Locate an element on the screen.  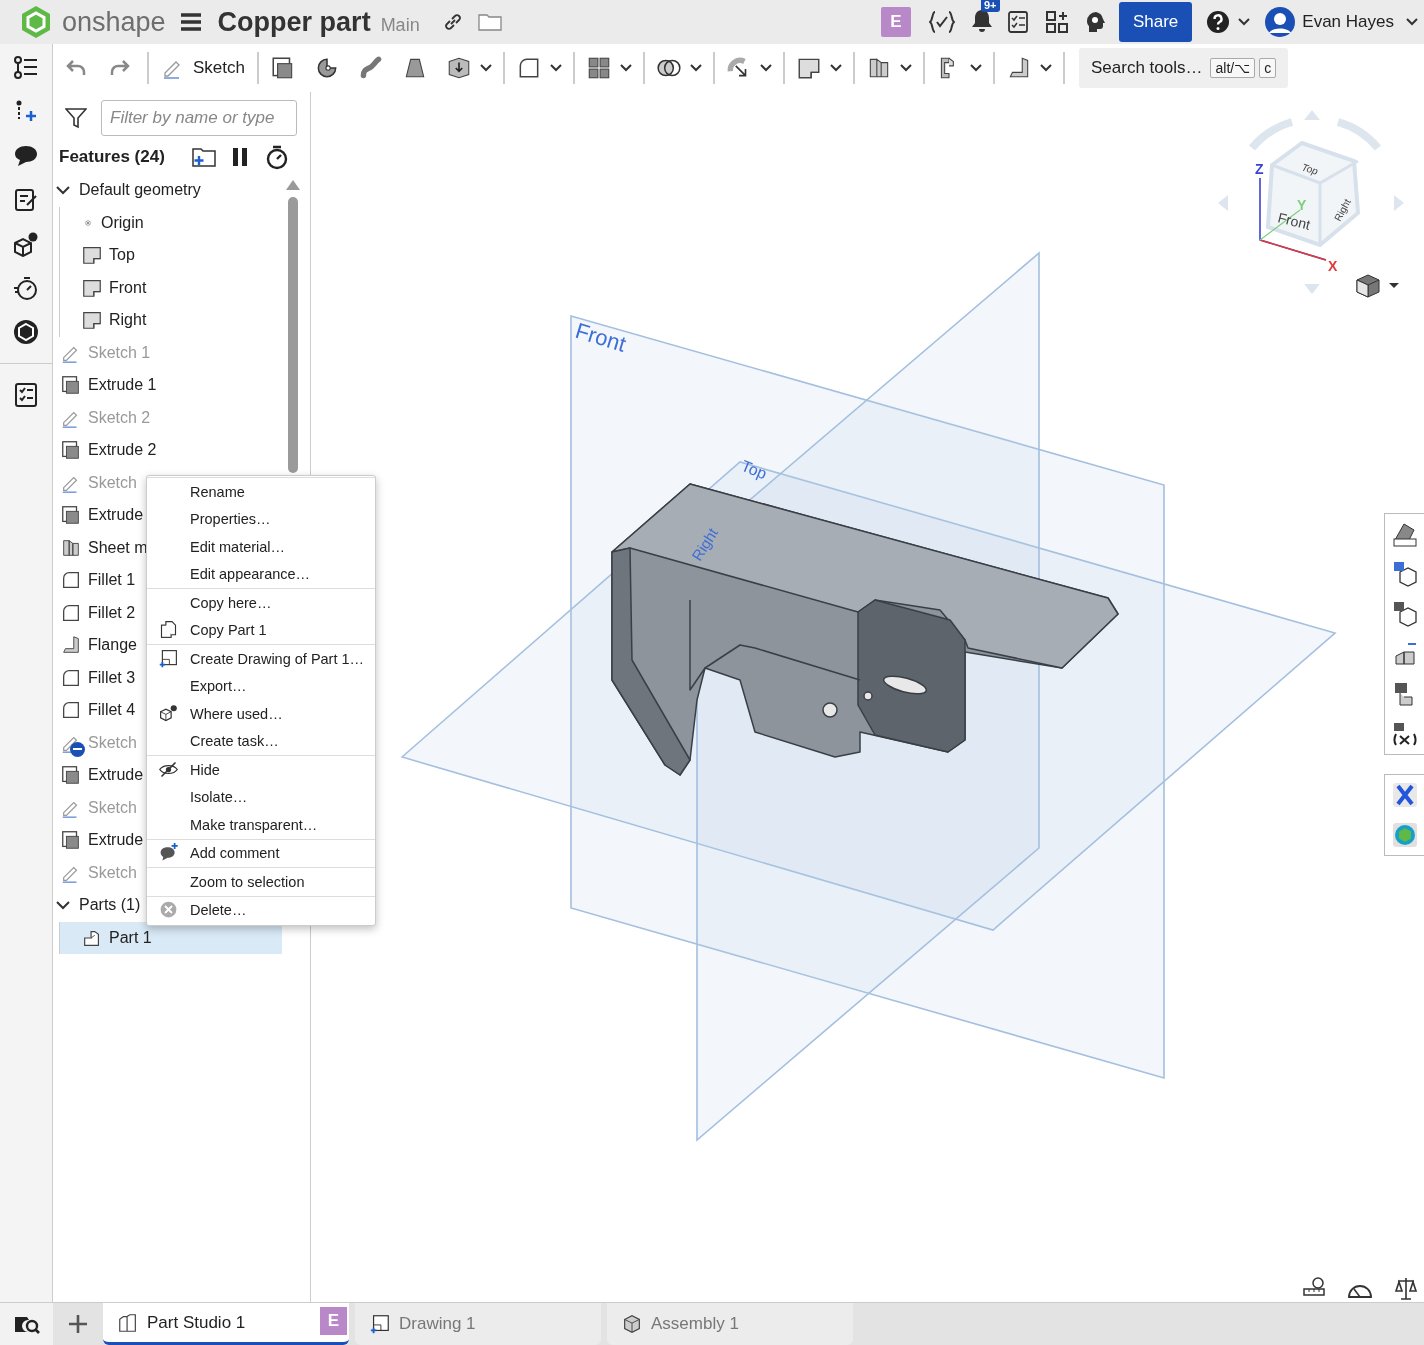
plane-label: Front is located at coordinates (600, 337).